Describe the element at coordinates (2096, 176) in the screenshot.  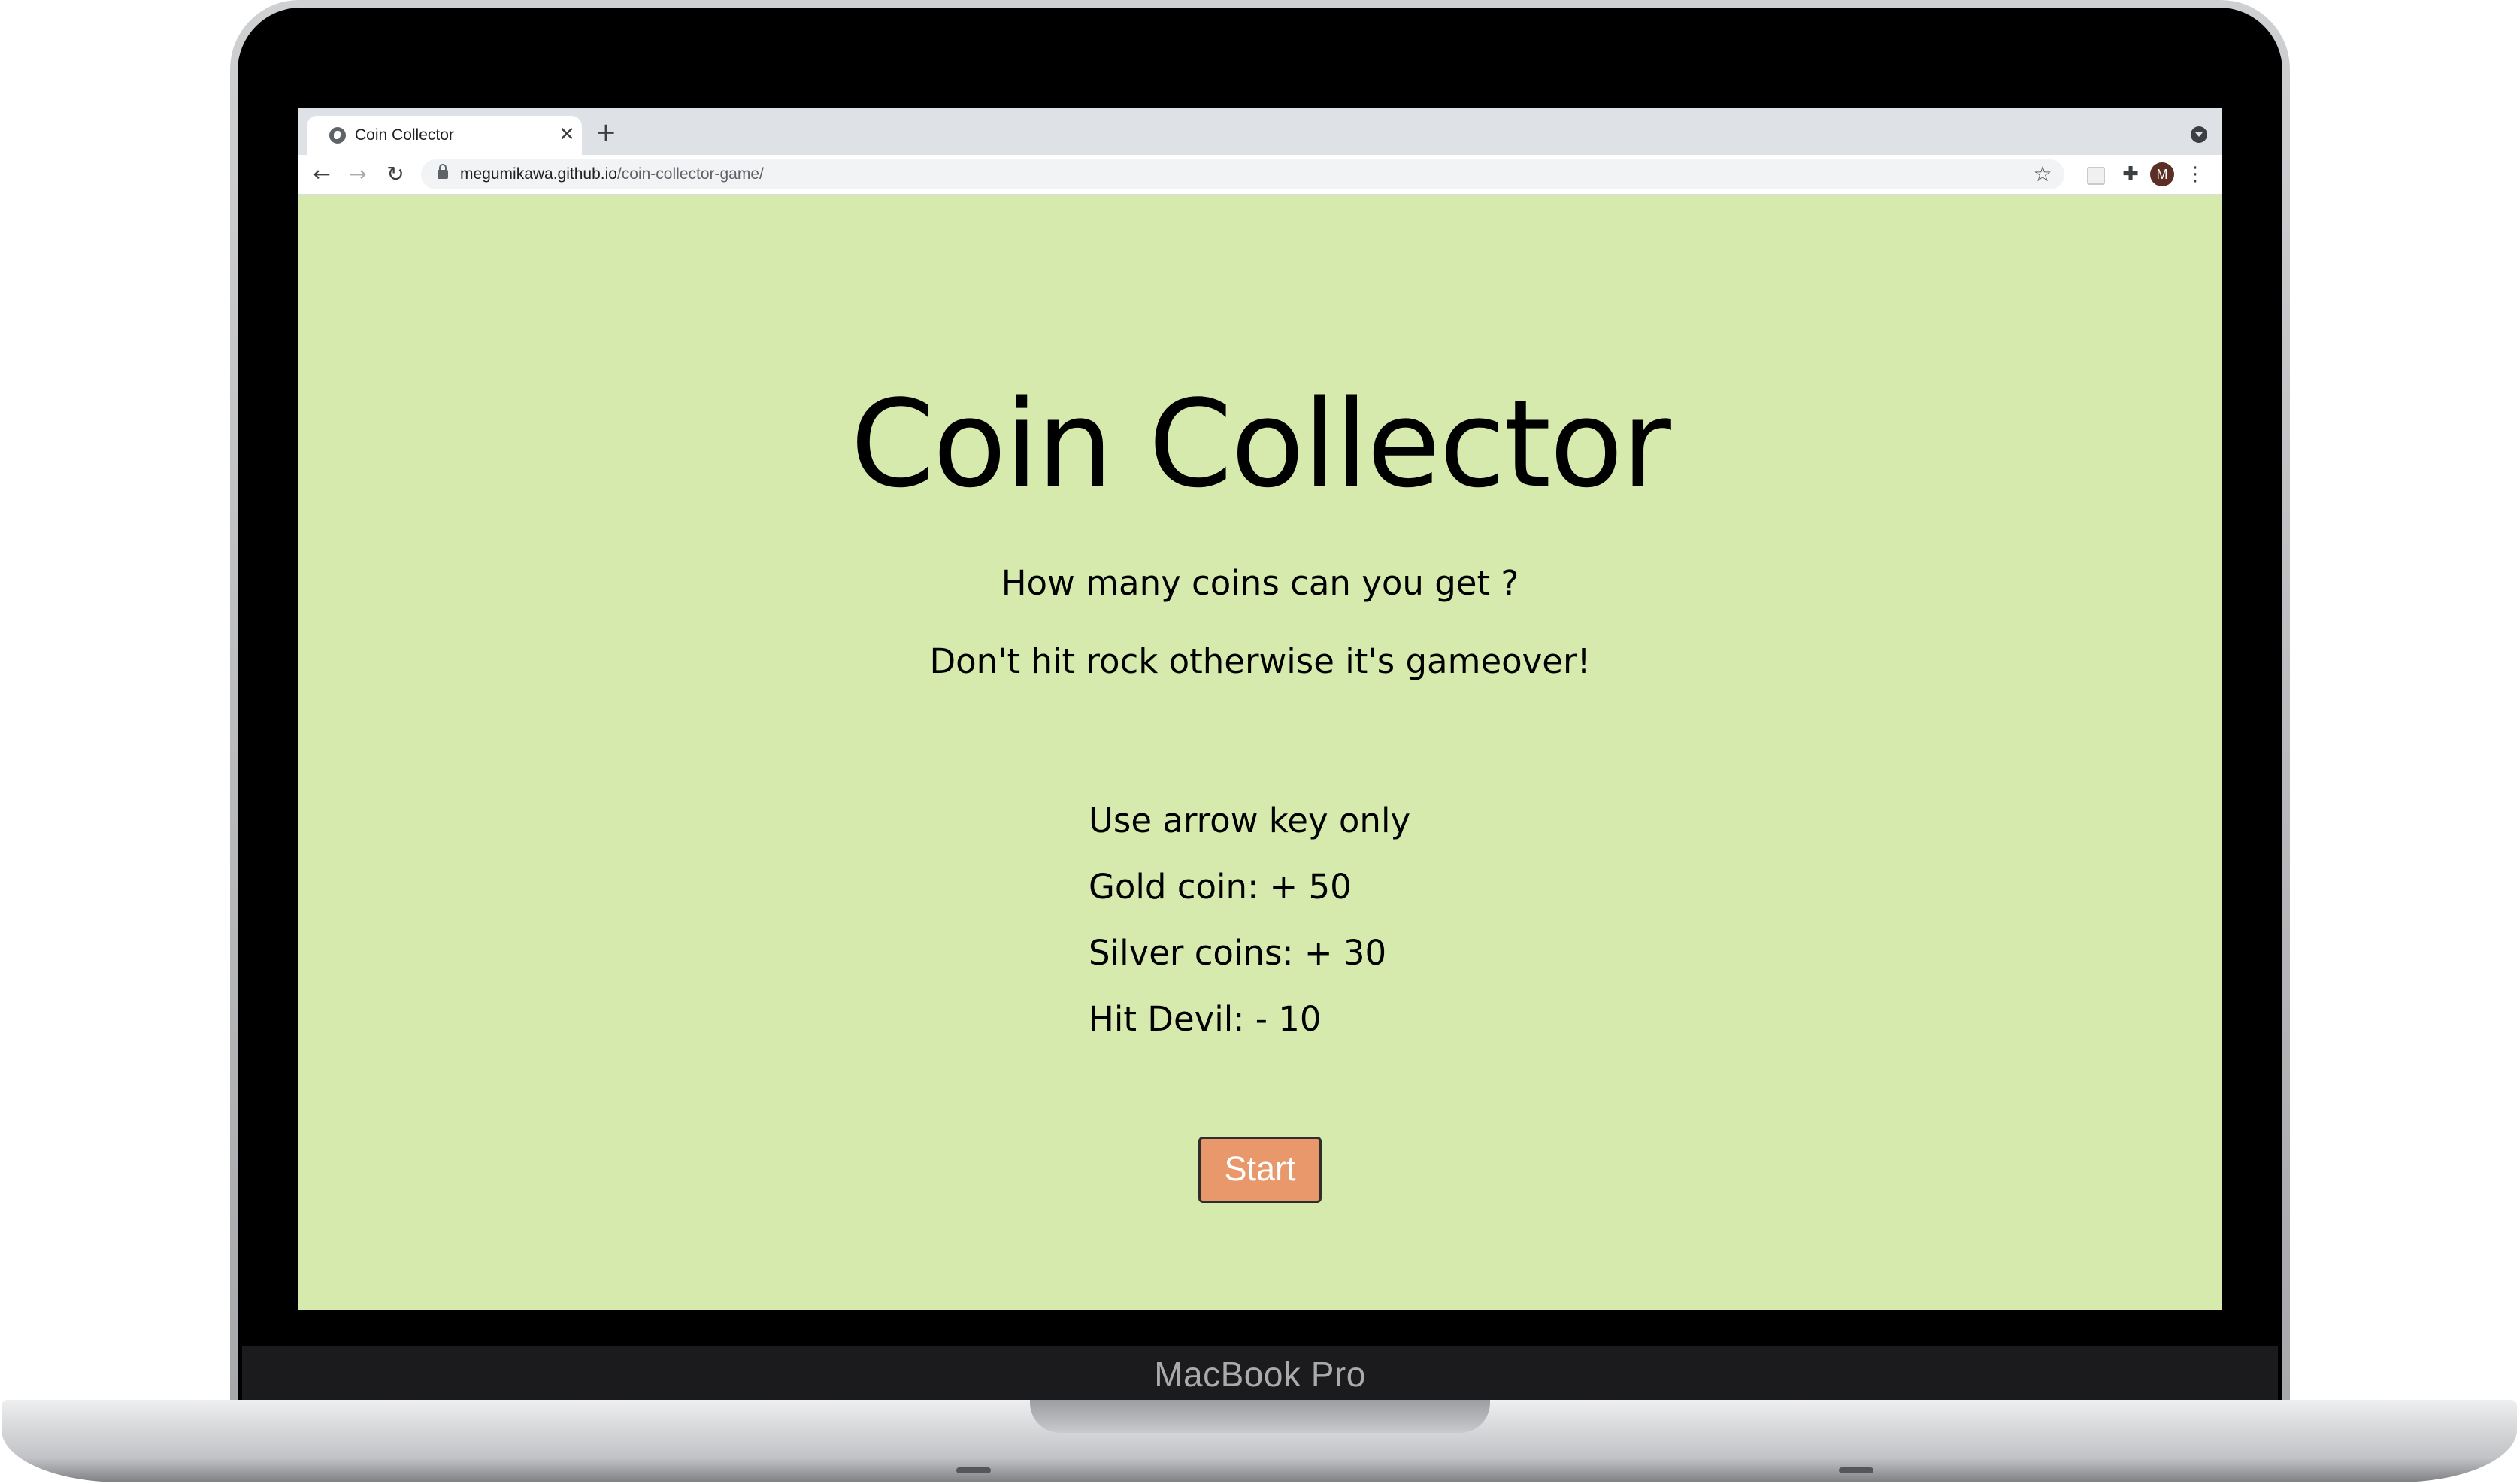
I see `extension-icon` at that location.